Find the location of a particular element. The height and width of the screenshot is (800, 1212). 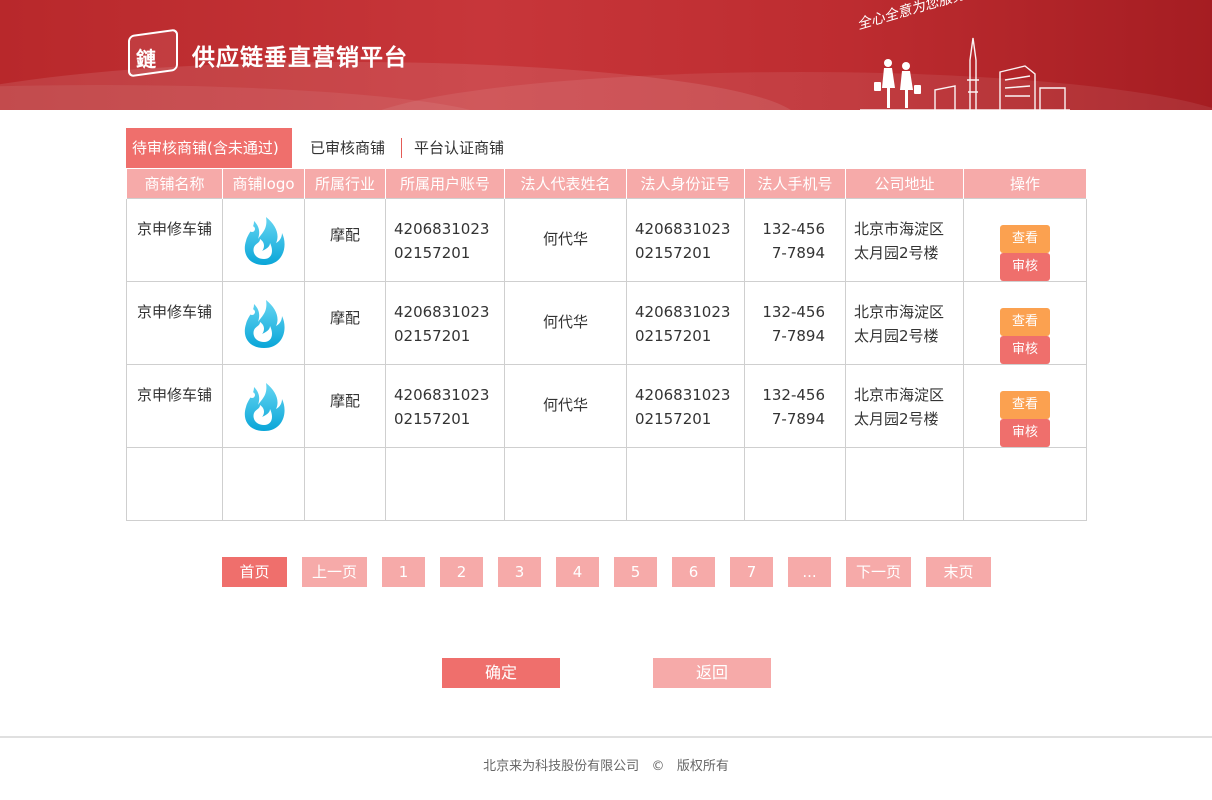

table-row-empty is located at coordinates (606, 484).